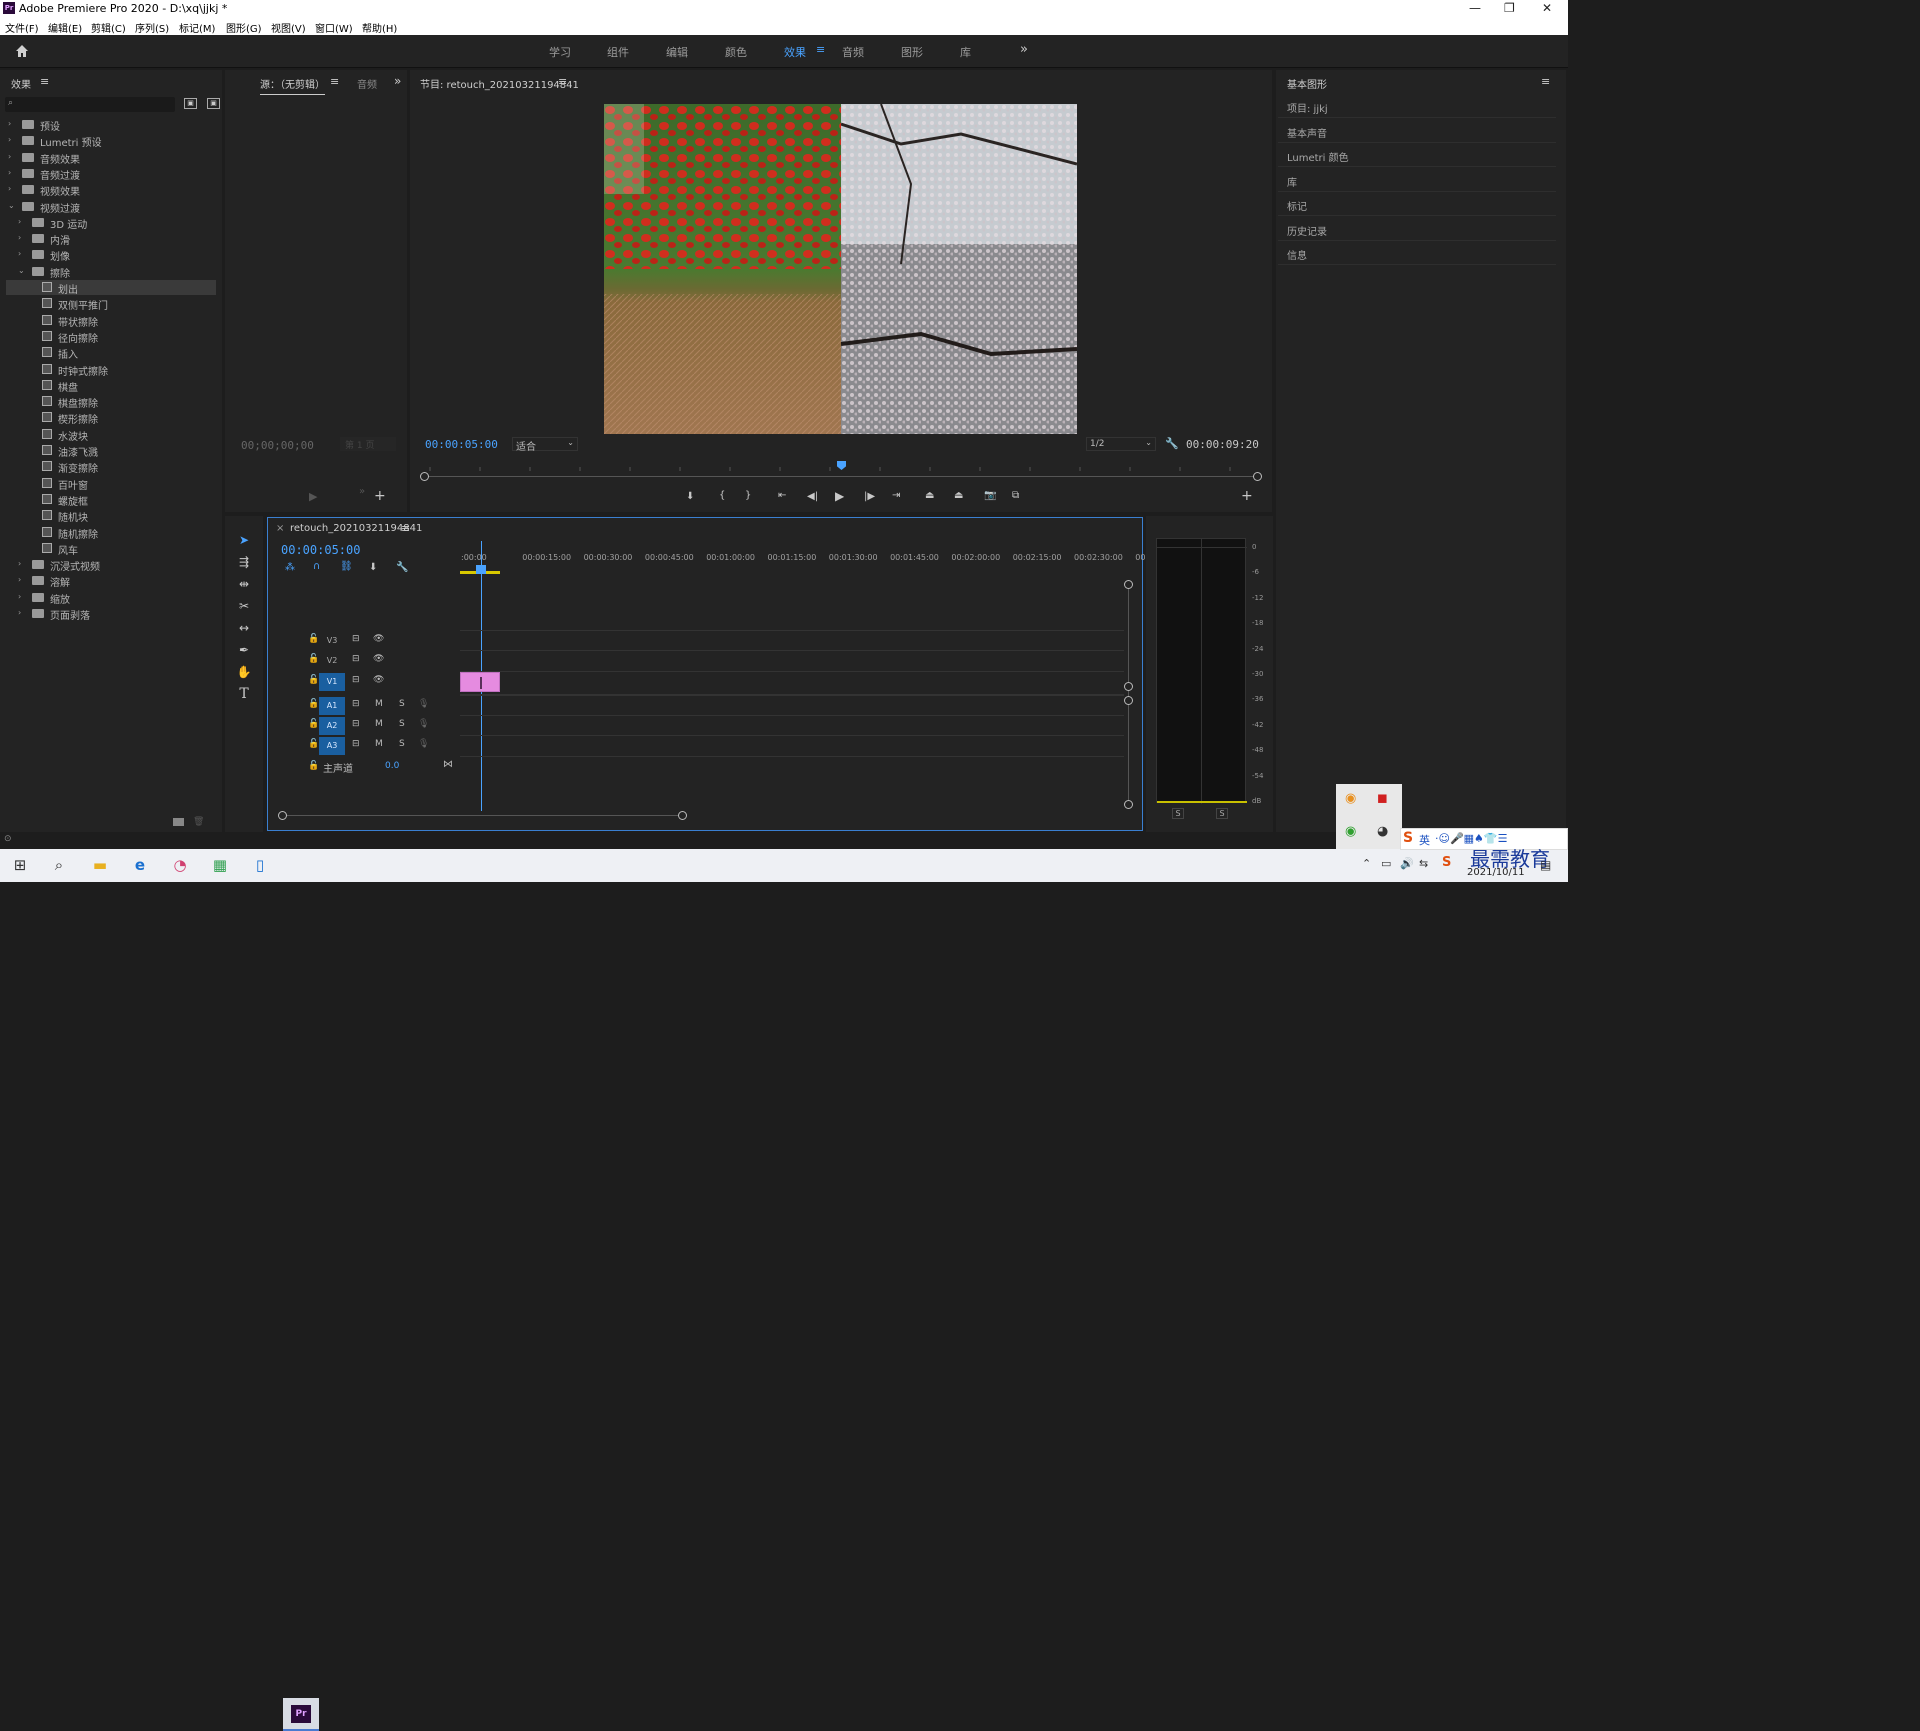  What do you see at coordinates (1129, 693) in the screenshot?
I see `timeline-vertical-scrollbar` at bounding box center [1129, 693].